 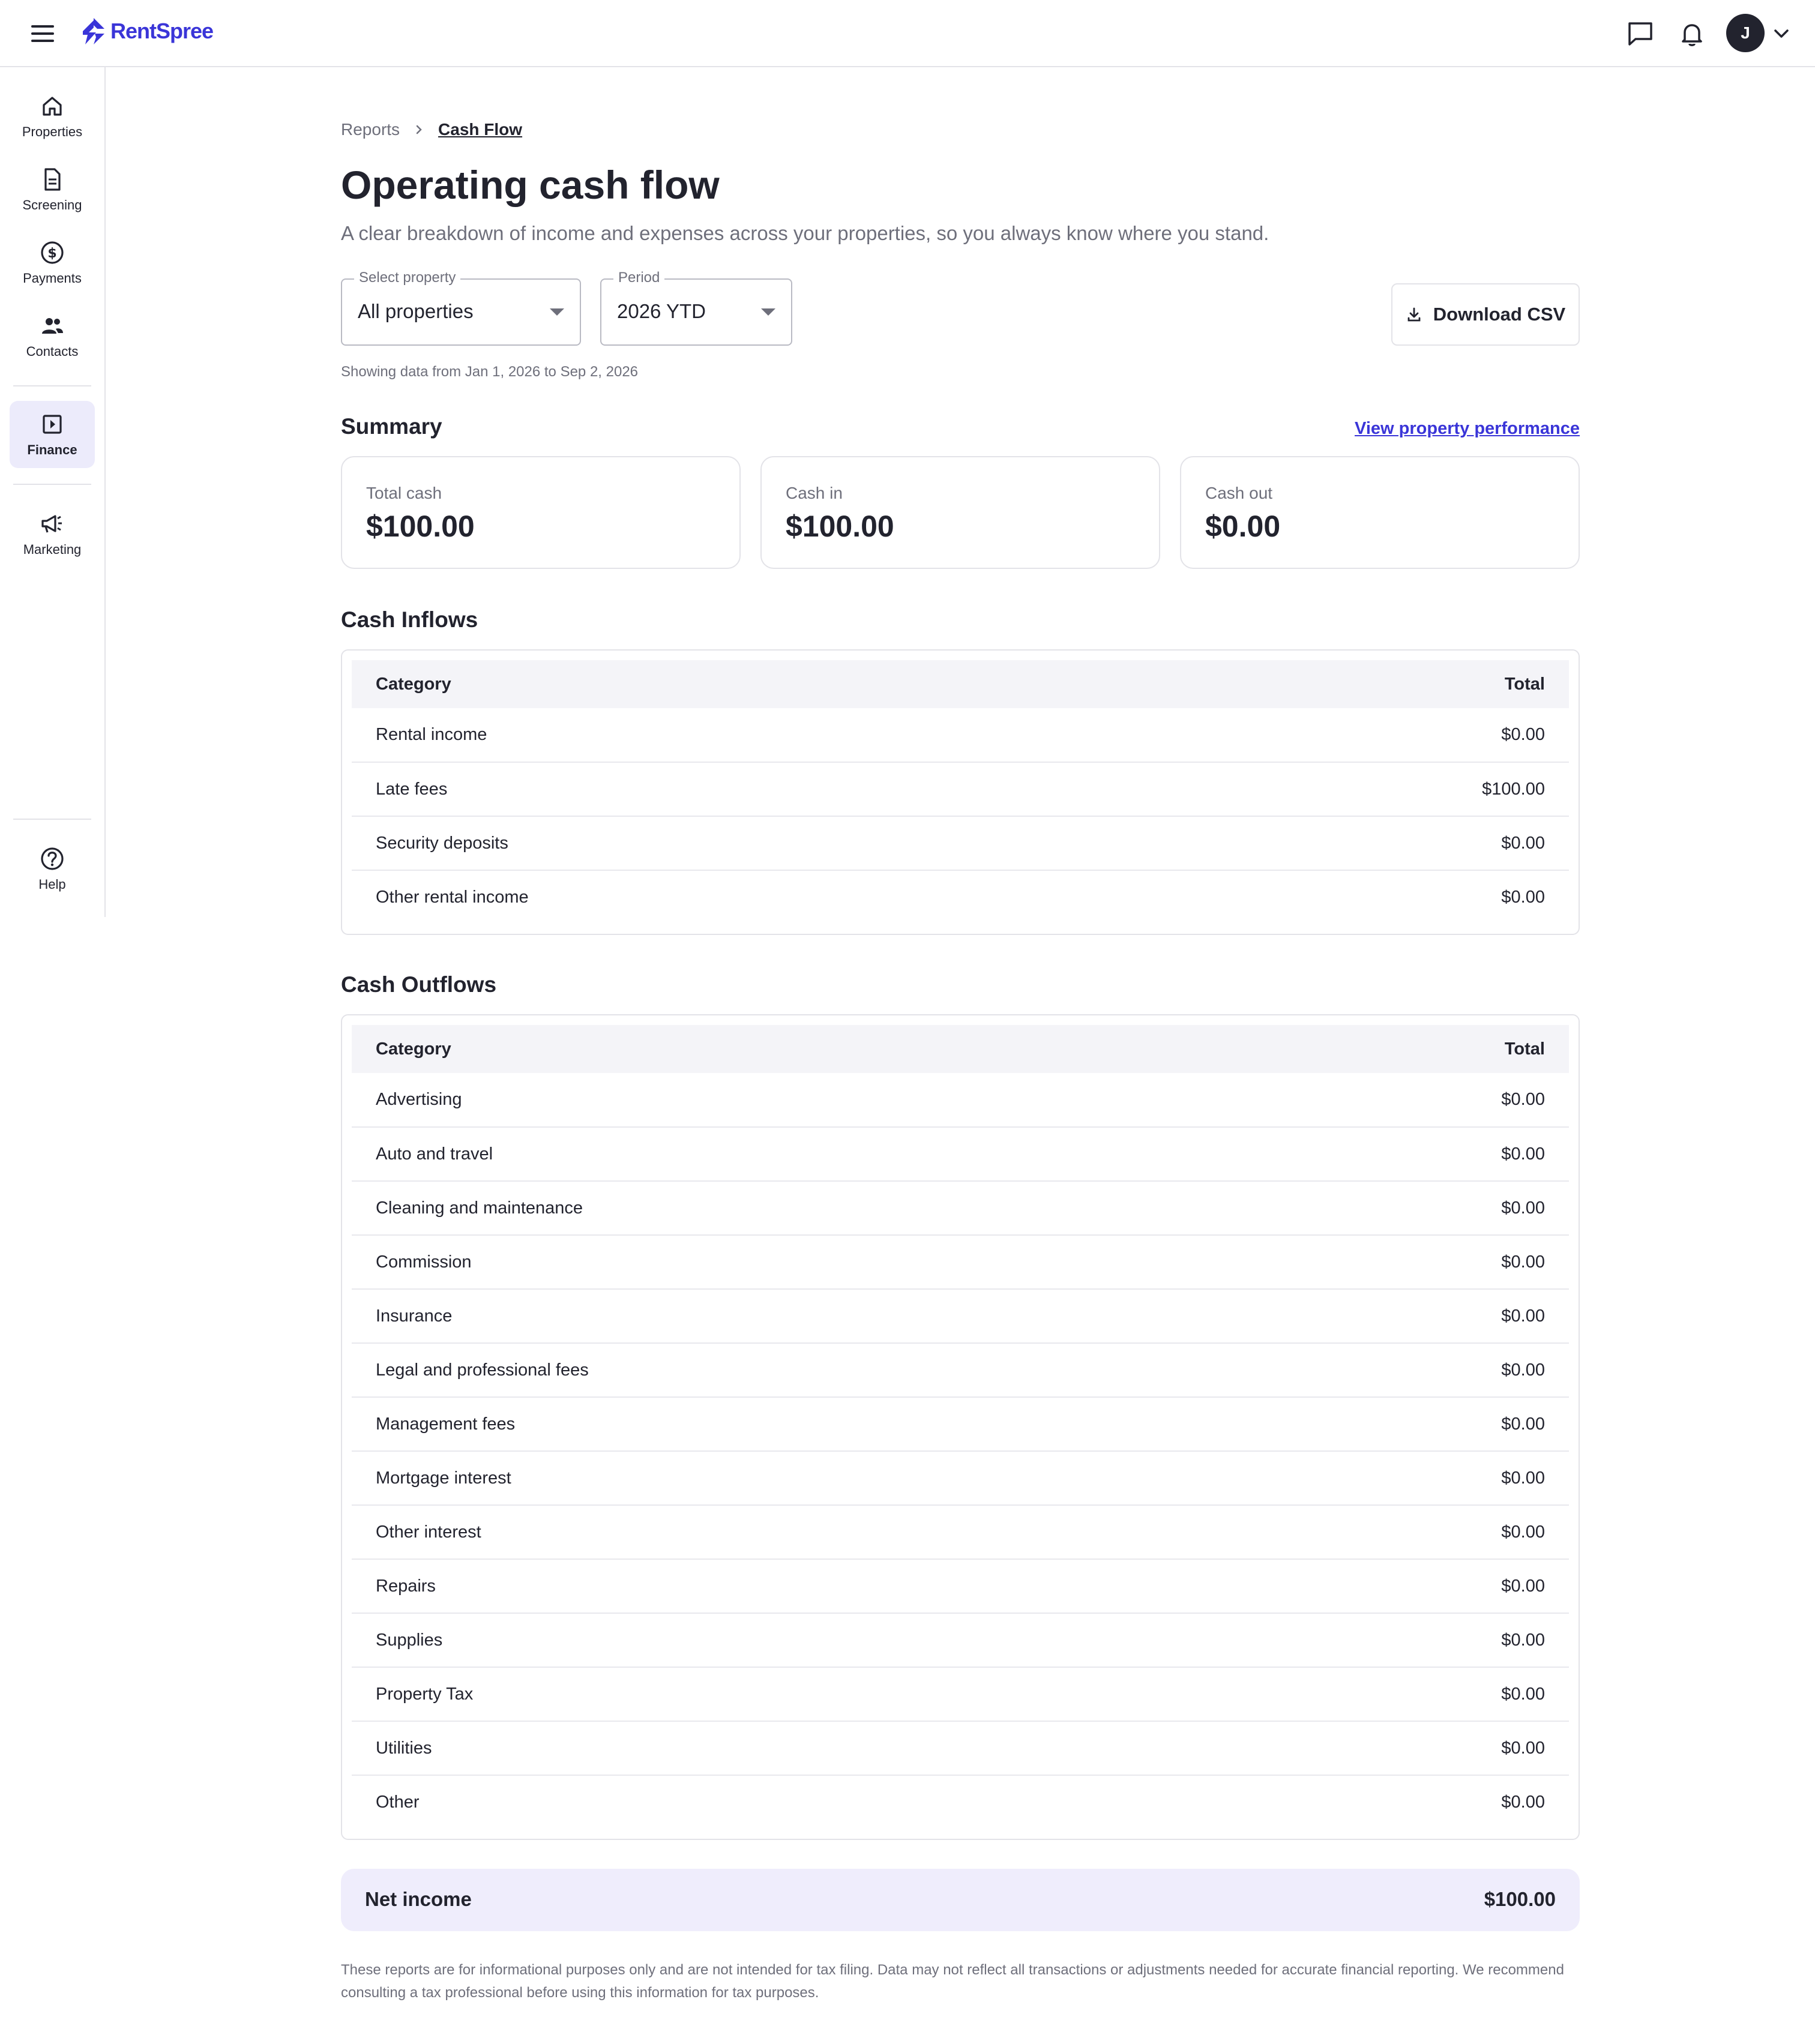 I want to click on row-category: Property Tax, so click(x=802, y=1694).